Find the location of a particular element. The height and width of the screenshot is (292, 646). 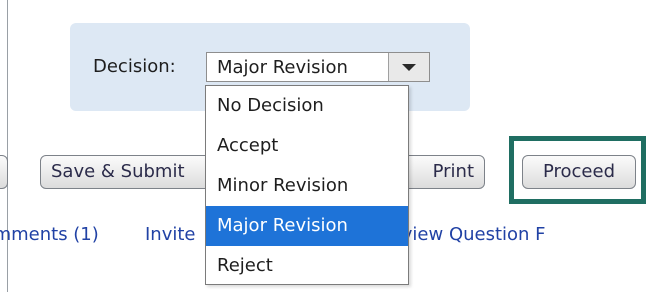

partial-button is located at coordinates (4, 172).